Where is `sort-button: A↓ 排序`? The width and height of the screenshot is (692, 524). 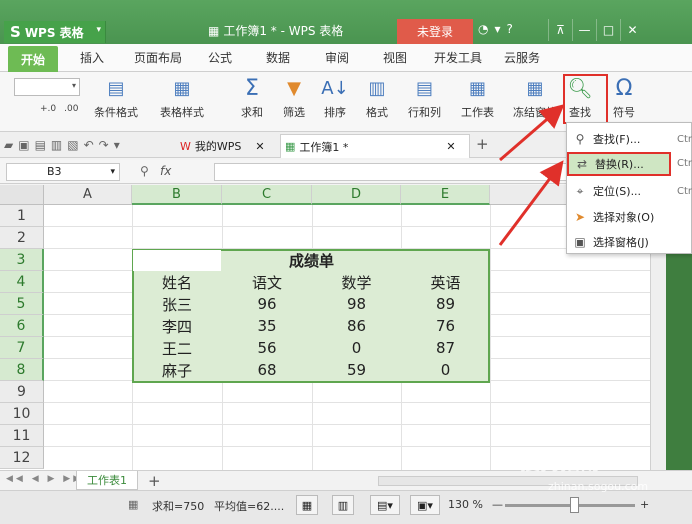
sort-button: A↓ 排序 is located at coordinates (334, 98).